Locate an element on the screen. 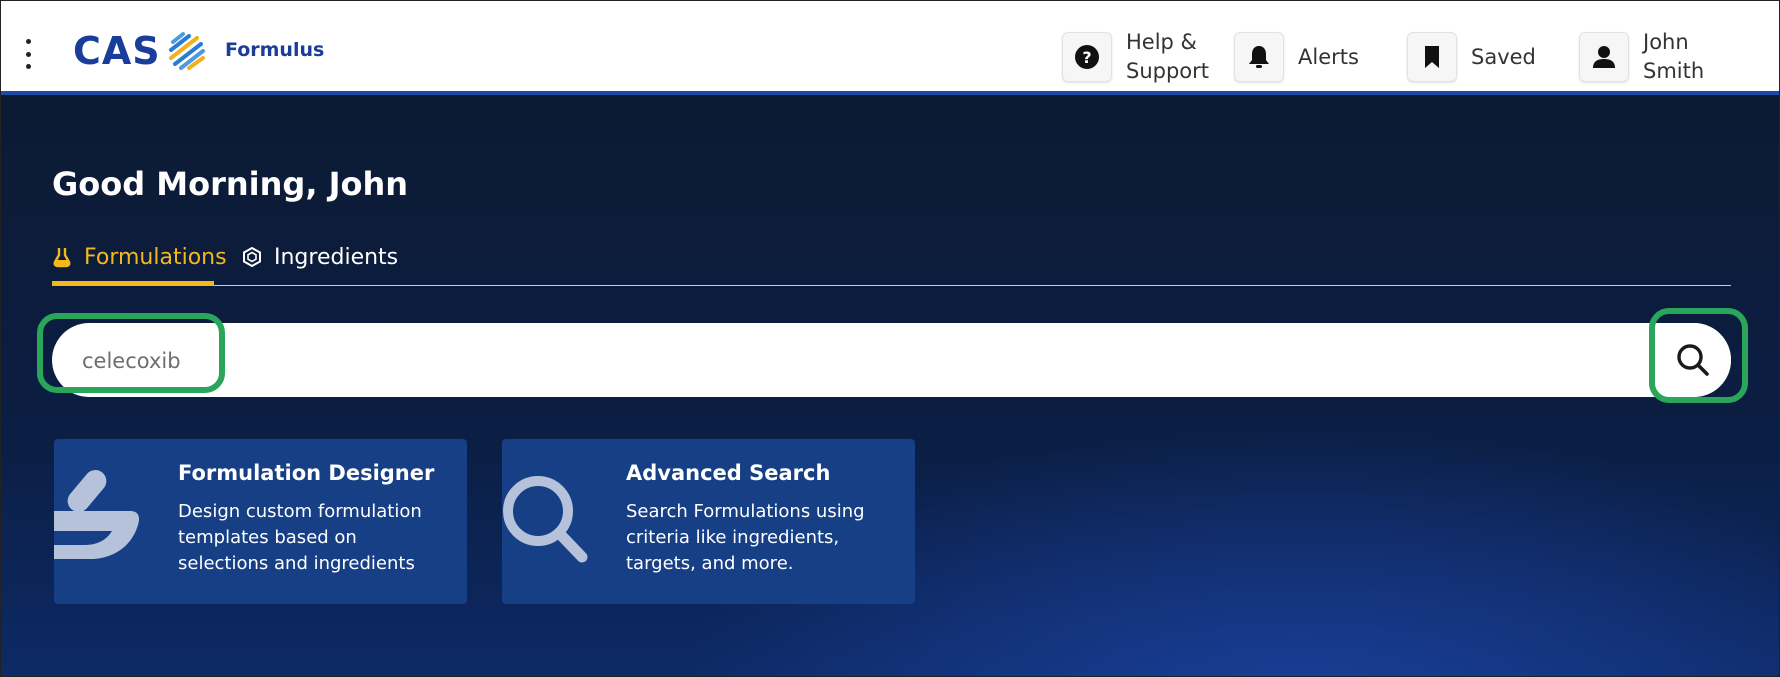 The height and width of the screenshot is (677, 1780). user-name-label: John Smith is located at coordinates (1674, 56).